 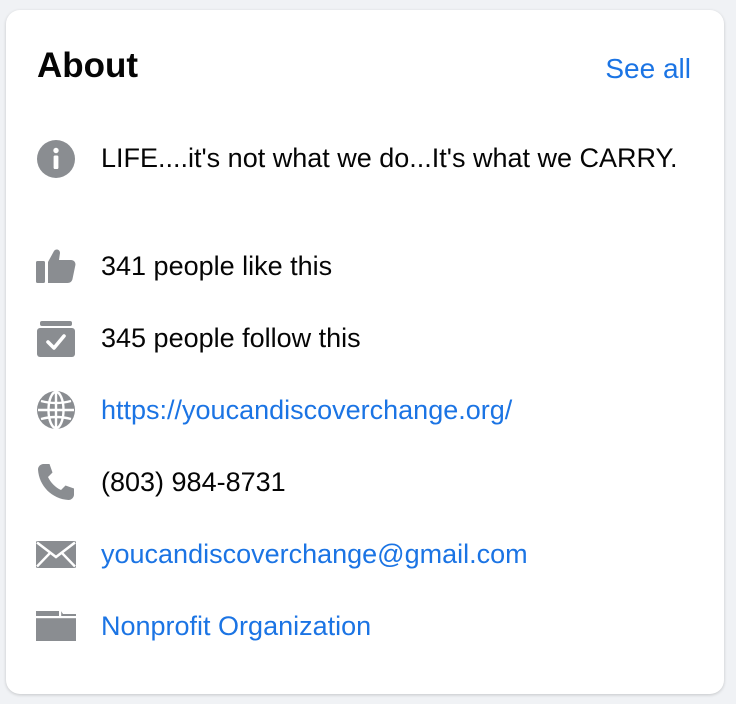 I want to click on thumbs-up-icon, so click(x=56, y=266).